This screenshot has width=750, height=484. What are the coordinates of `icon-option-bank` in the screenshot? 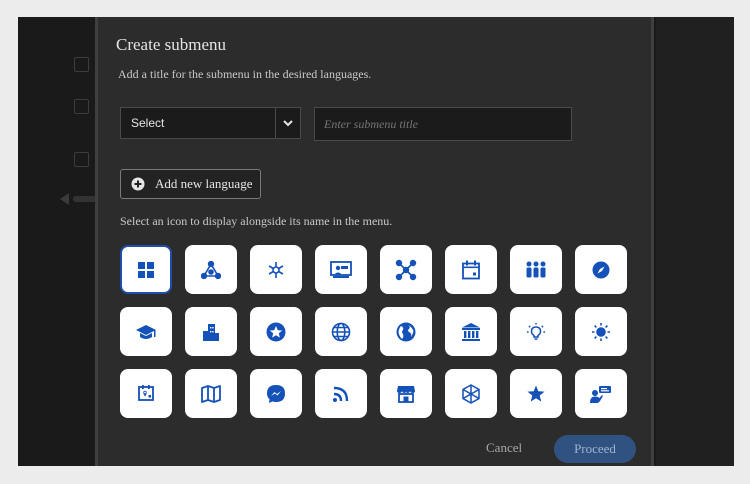 It's located at (471, 331).